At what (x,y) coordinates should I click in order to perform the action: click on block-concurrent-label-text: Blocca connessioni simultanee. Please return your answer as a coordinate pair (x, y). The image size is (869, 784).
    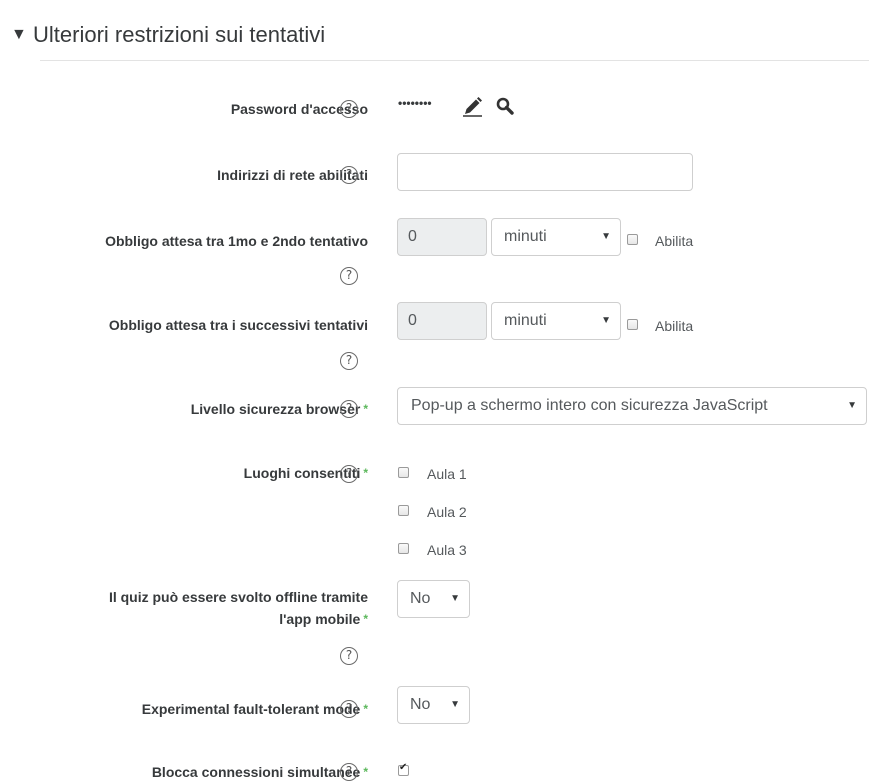
    Looking at the image, I should click on (256, 772).